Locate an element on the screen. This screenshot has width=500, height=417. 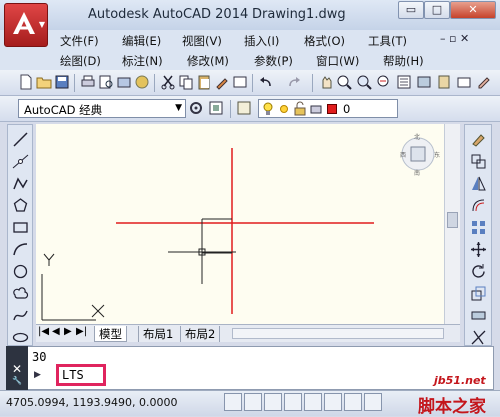
save-icon is located at coordinates (62, 82).